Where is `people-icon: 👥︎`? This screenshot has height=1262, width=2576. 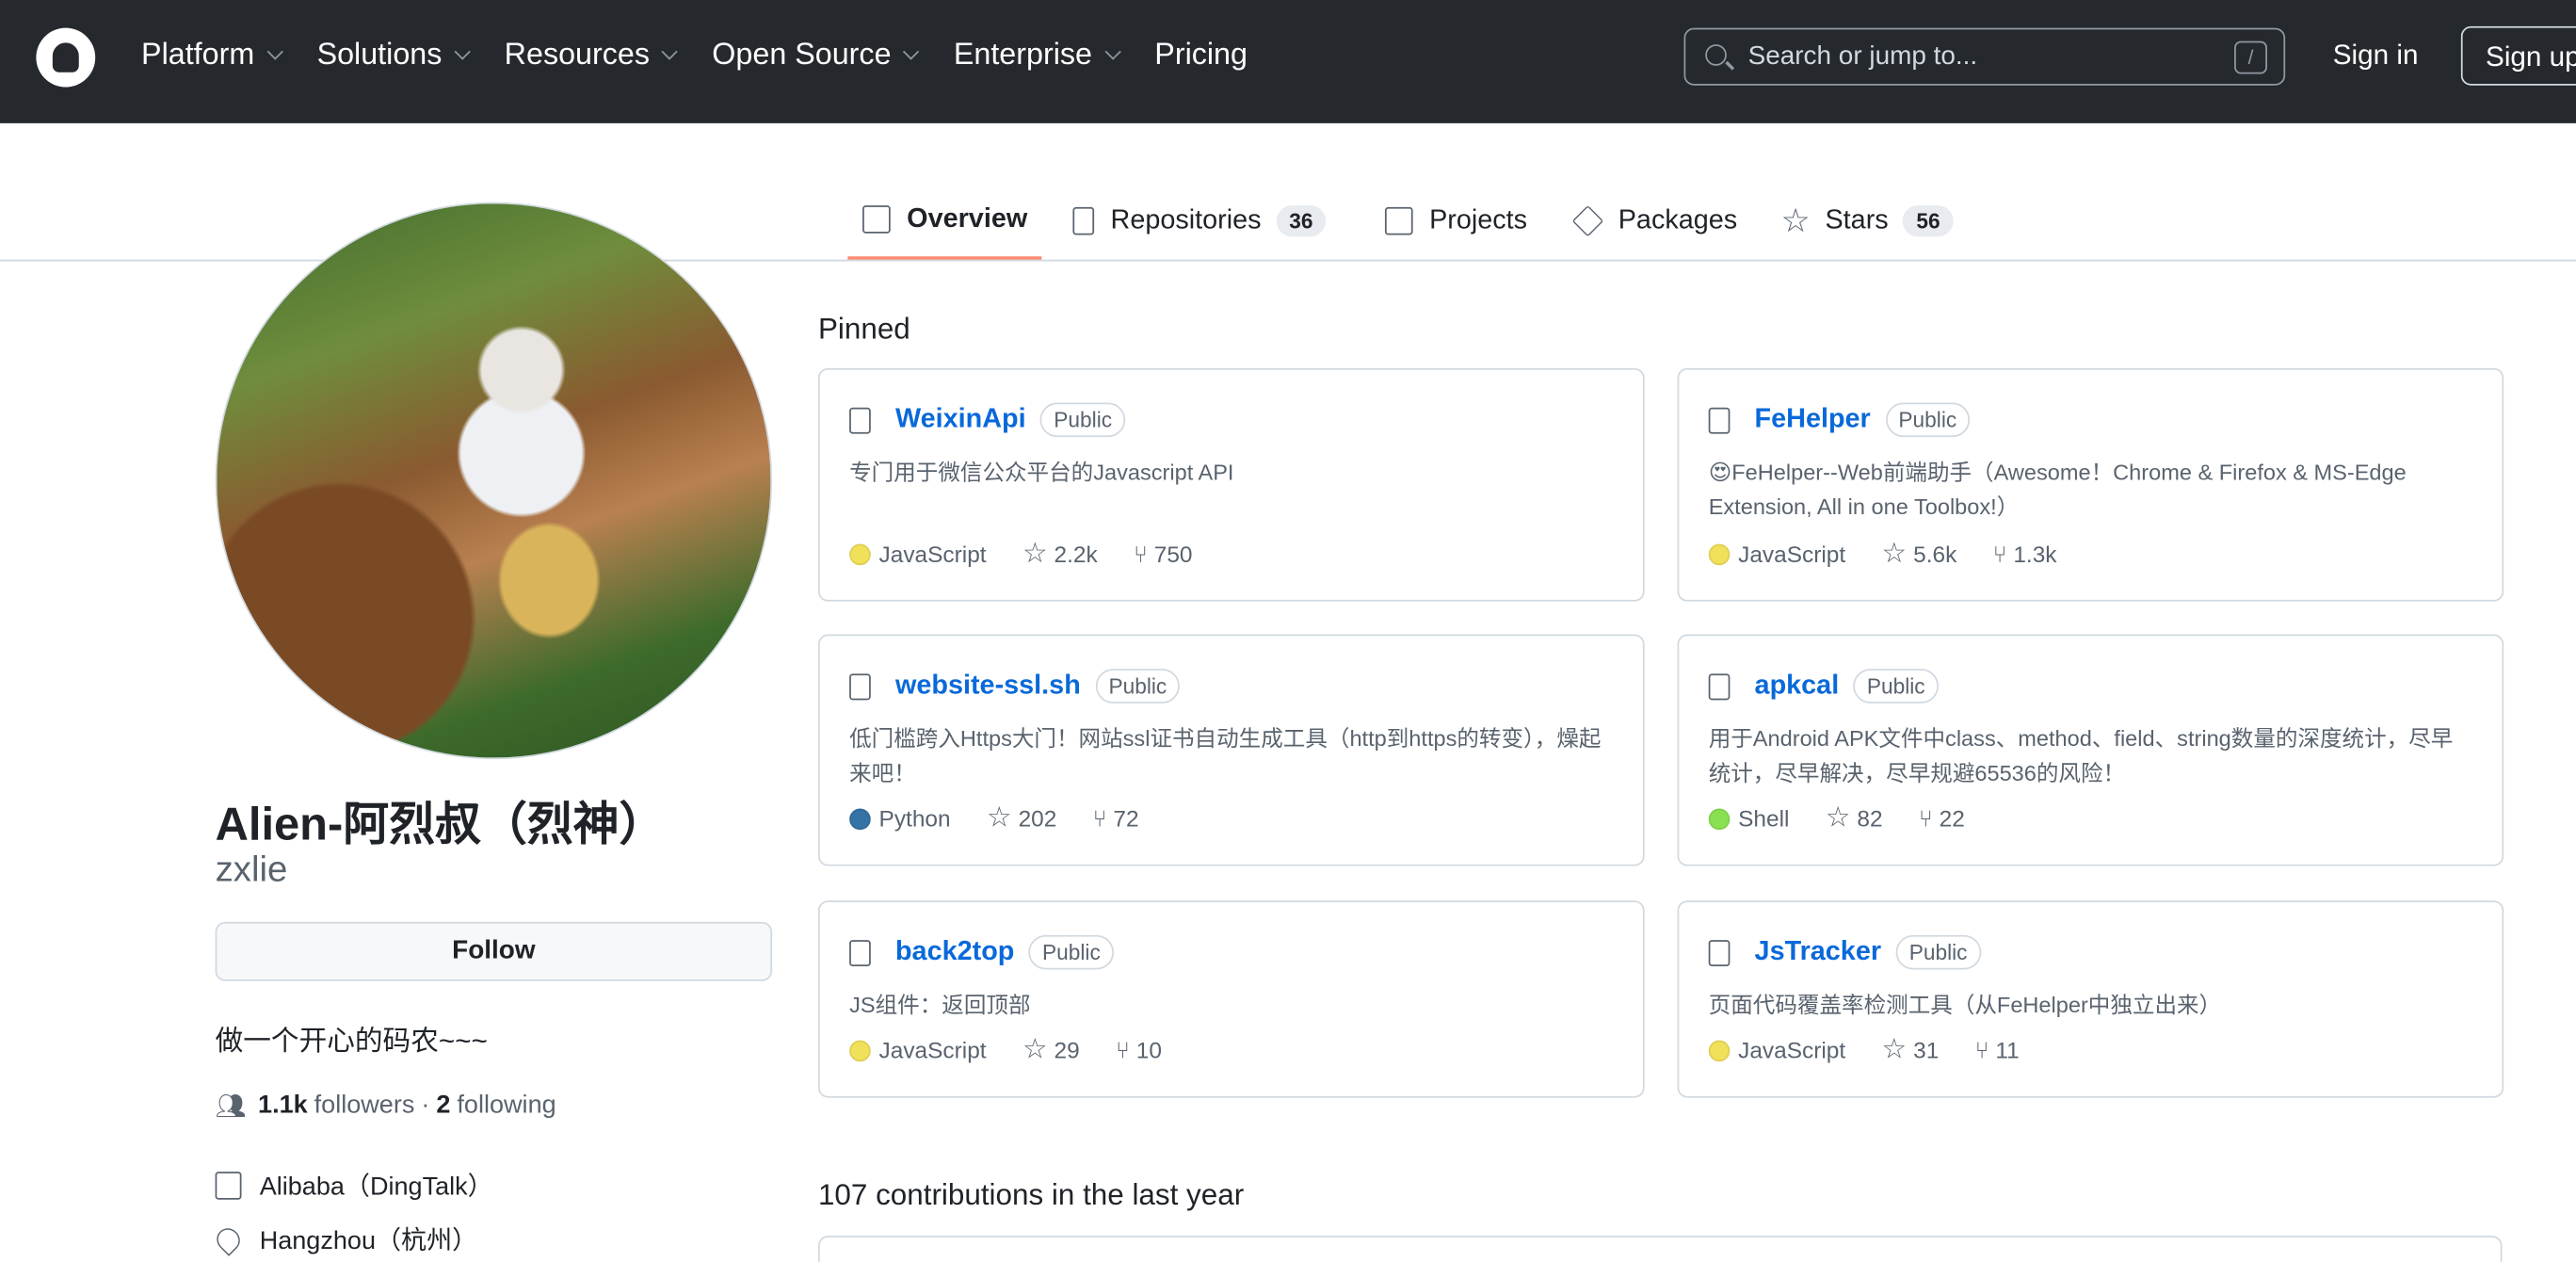 people-icon: 👥︎ is located at coordinates (231, 1107).